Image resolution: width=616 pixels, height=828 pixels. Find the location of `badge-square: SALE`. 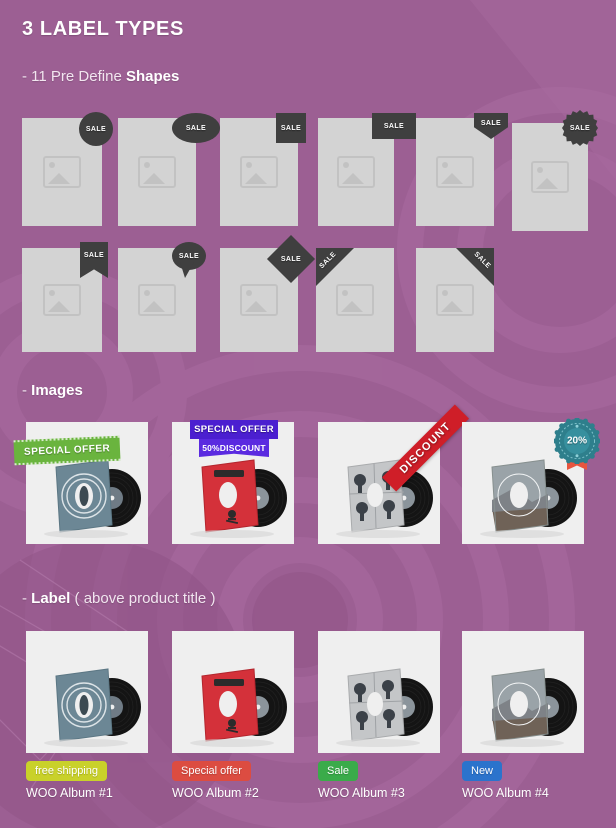

badge-square: SALE is located at coordinates (291, 128).